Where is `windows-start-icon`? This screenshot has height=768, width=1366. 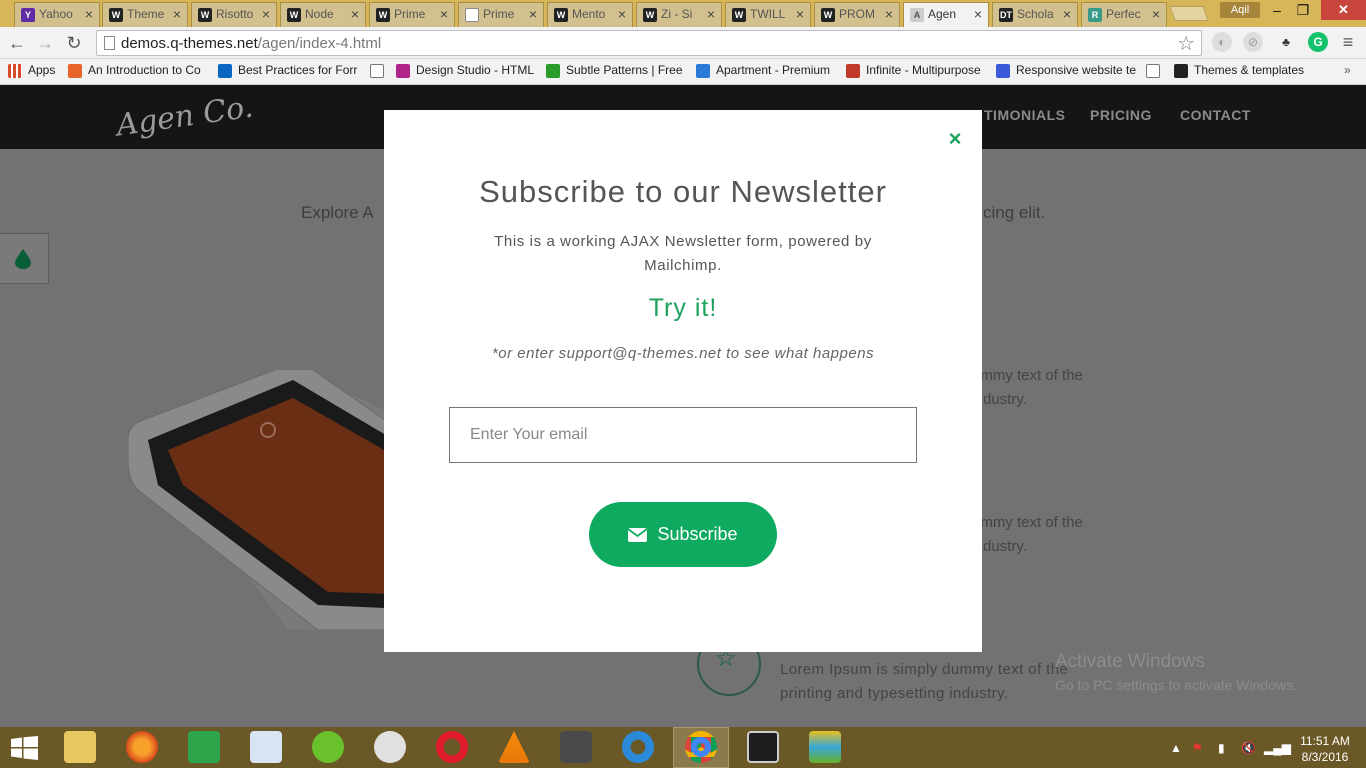
windows-start-icon is located at coordinates (24, 748).